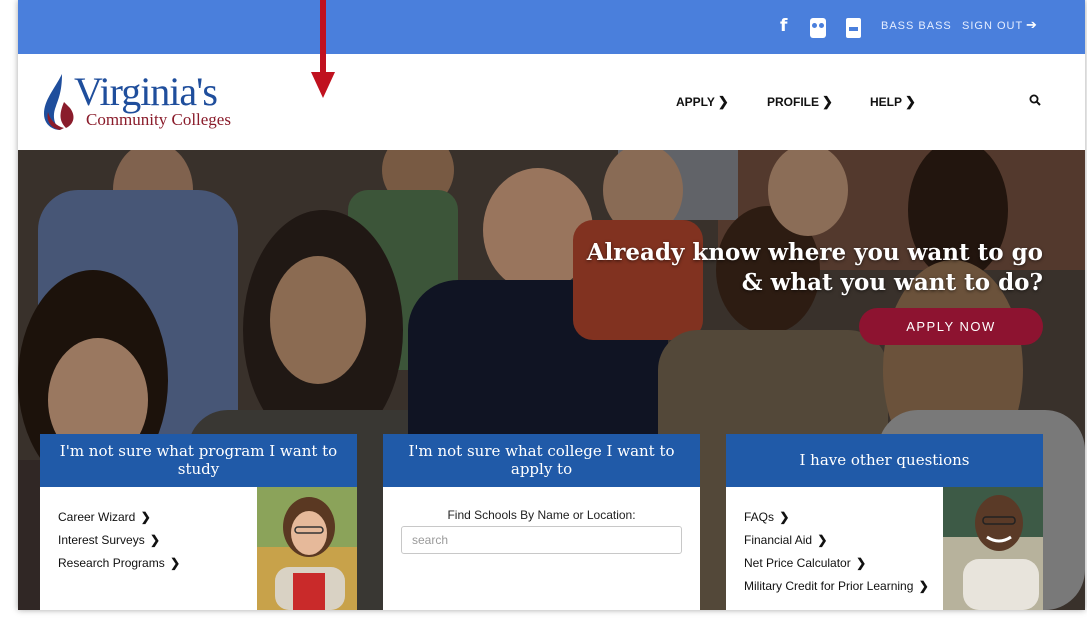 This screenshot has width=1087, height=626. I want to click on link-label: FAQs, so click(759, 517).